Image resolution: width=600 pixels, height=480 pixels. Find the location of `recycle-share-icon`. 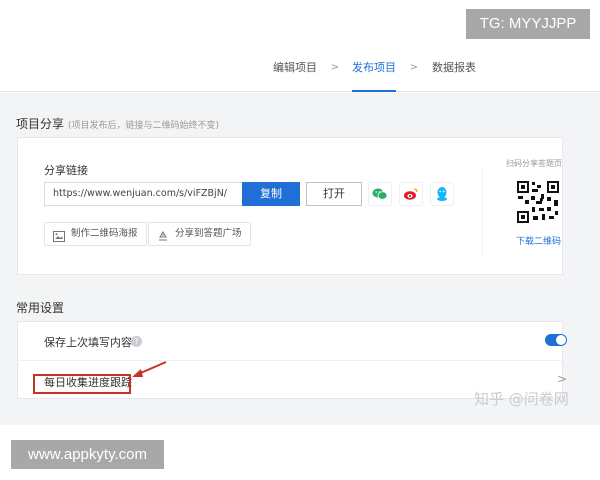

recycle-share-icon is located at coordinates (163, 240).